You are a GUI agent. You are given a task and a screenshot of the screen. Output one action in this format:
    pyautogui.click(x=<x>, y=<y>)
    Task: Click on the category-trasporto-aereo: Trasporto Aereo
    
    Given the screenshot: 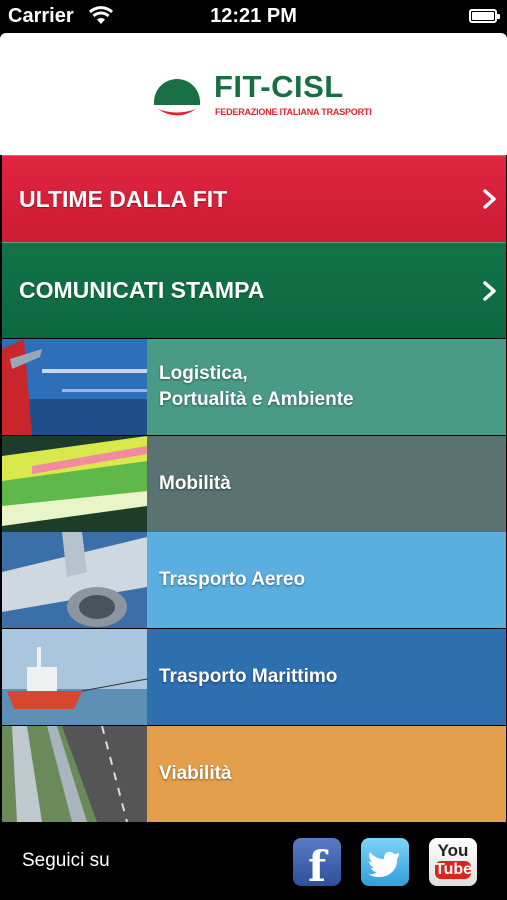 What is the action you would take?
    pyautogui.click(x=254, y=580)
    